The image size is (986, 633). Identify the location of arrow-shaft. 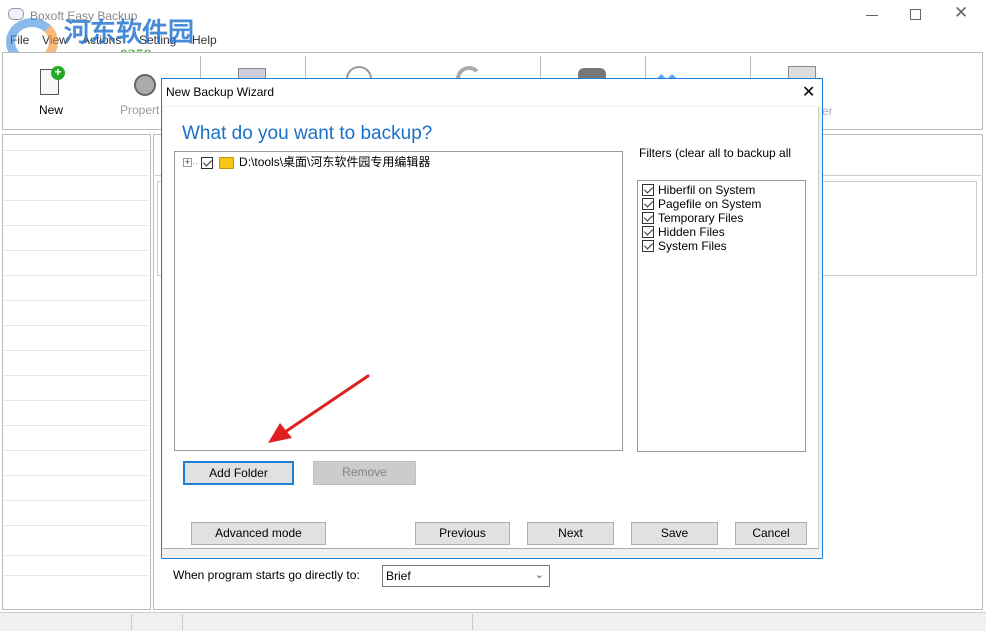
(326, 404).